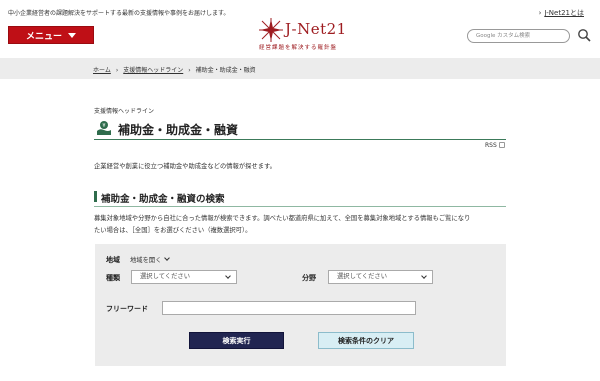 The width and height of the screenshot is (600, 381). What do you see at coordinates (298, 48) in the screenshot?
I see `logo-subtitle: 経営課題を解決する羅針盤` at bounding box center [298, 48].